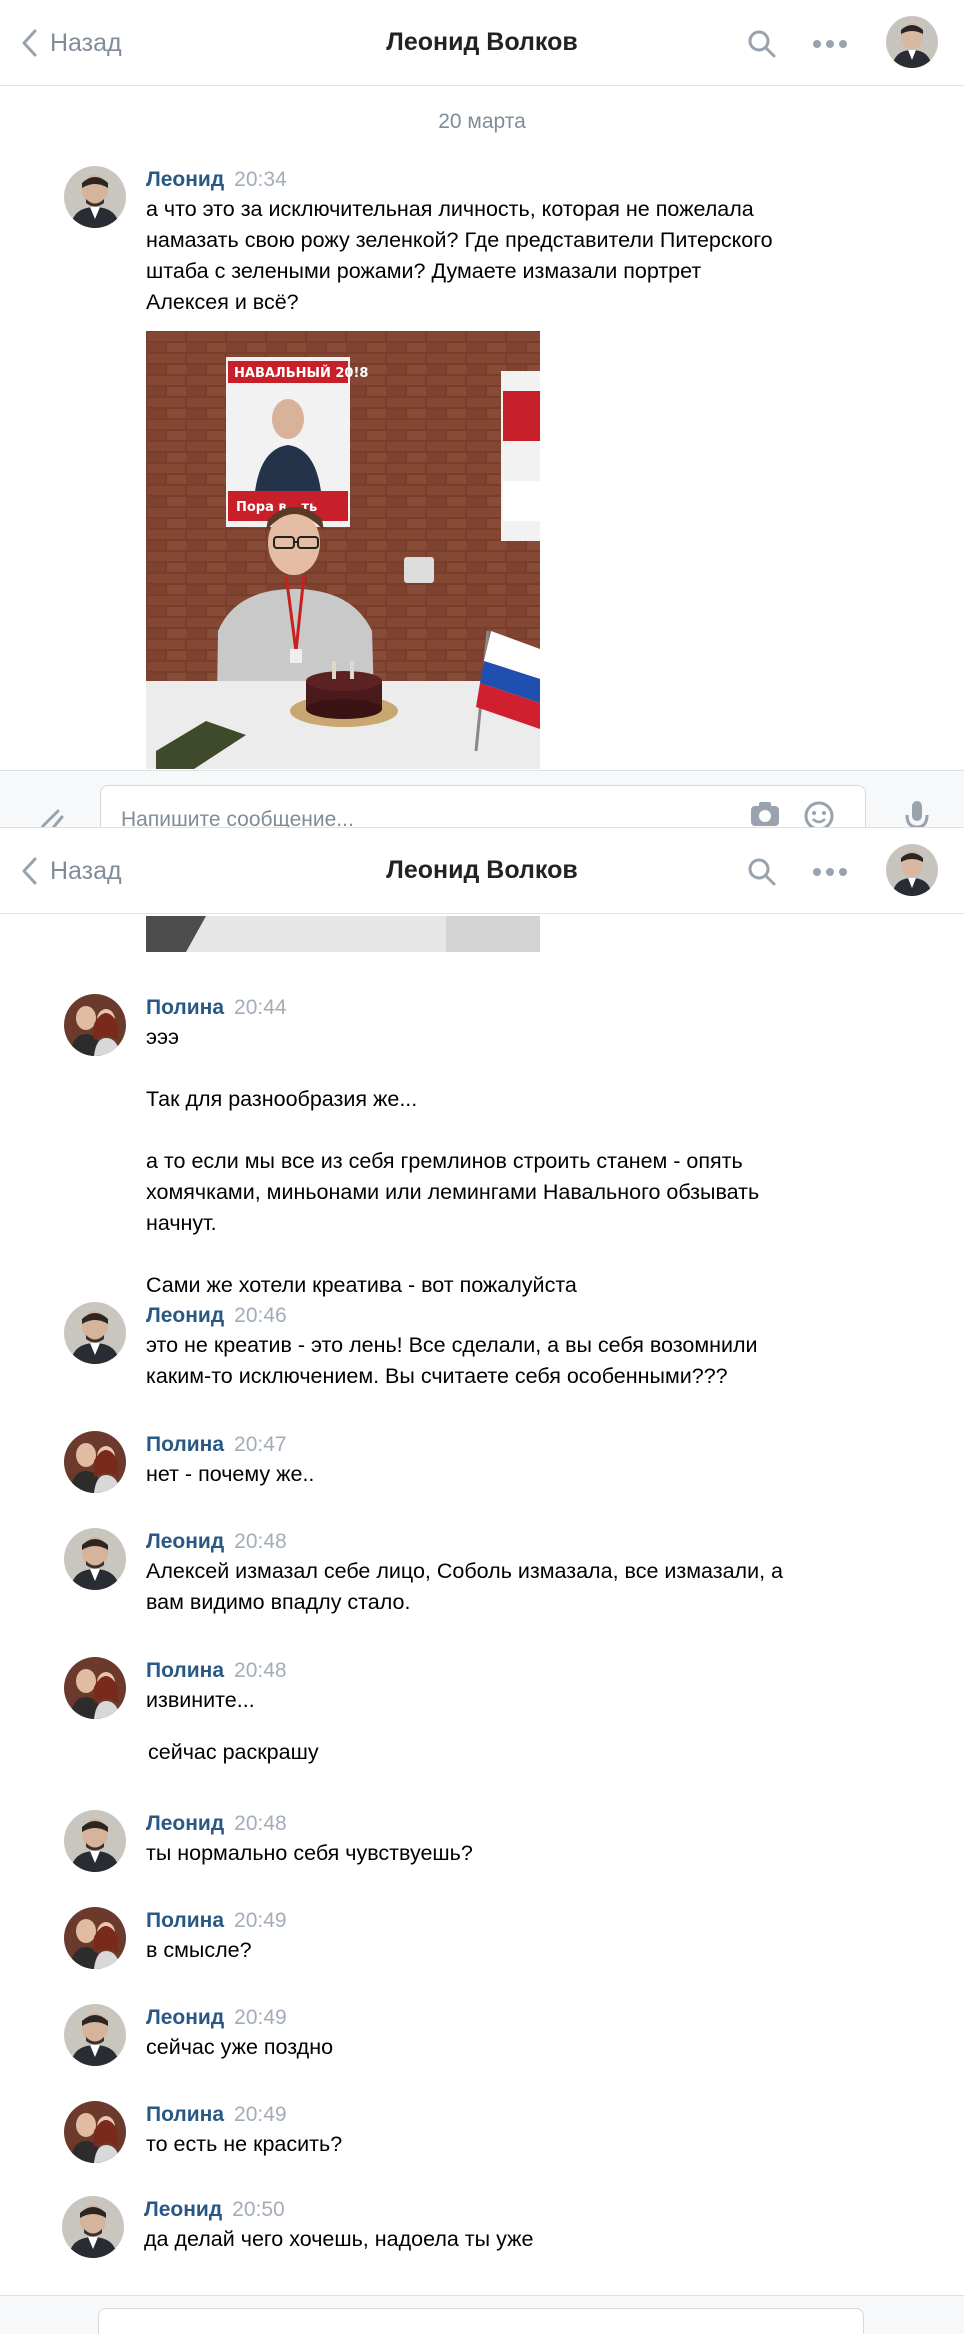 The width and height of the screenshot is (964, 2334). I want to click on message-time: 20:46, so click(260, 1315).